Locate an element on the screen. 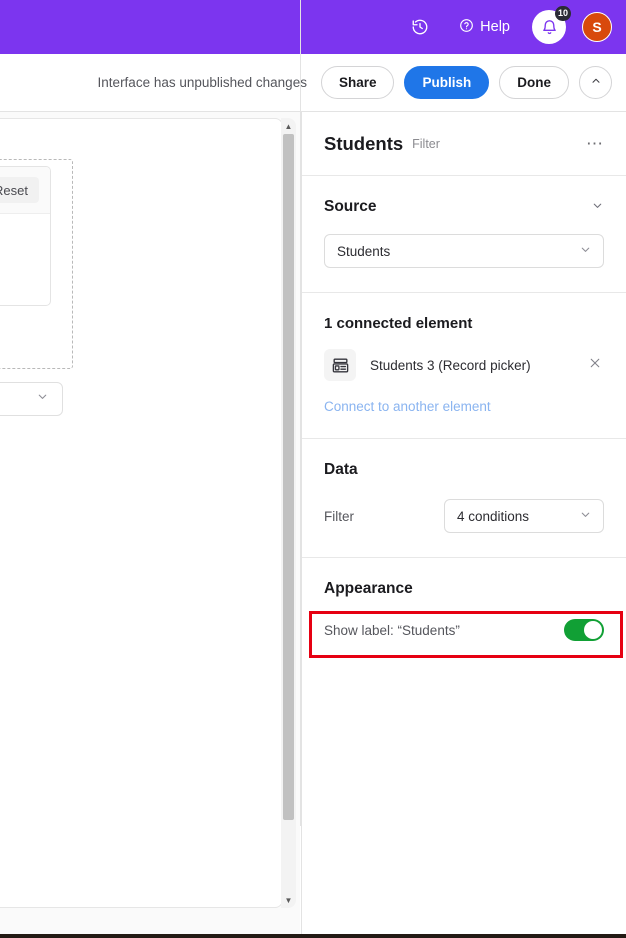 The height and width of the screenshot is (938, 626). page-title: Students is located at coordinates (364, 143).